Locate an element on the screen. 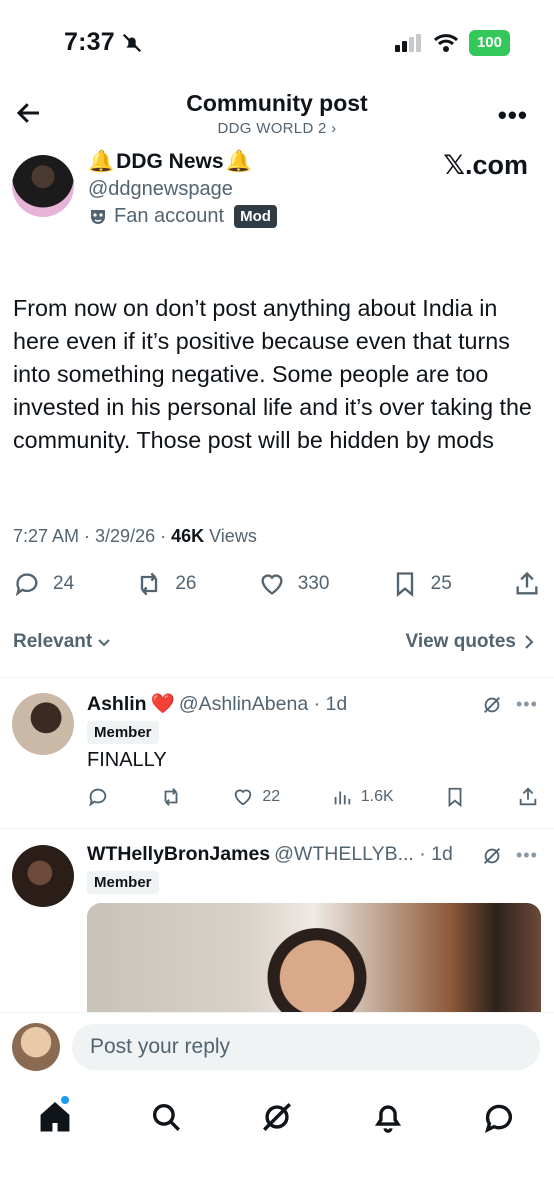 This screenshot has height=1200, width=554. view-quotes-link: View quotes is located at coordinates (470, 642).